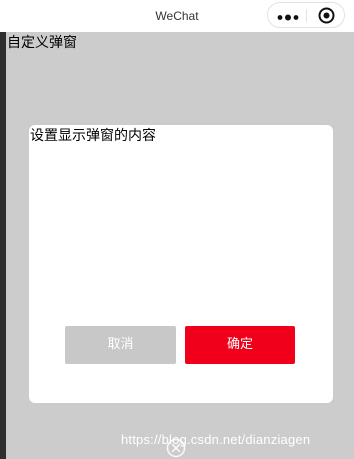 This screenshot has height=459, width=354. I want to click on window-edge, so click(3, 229).